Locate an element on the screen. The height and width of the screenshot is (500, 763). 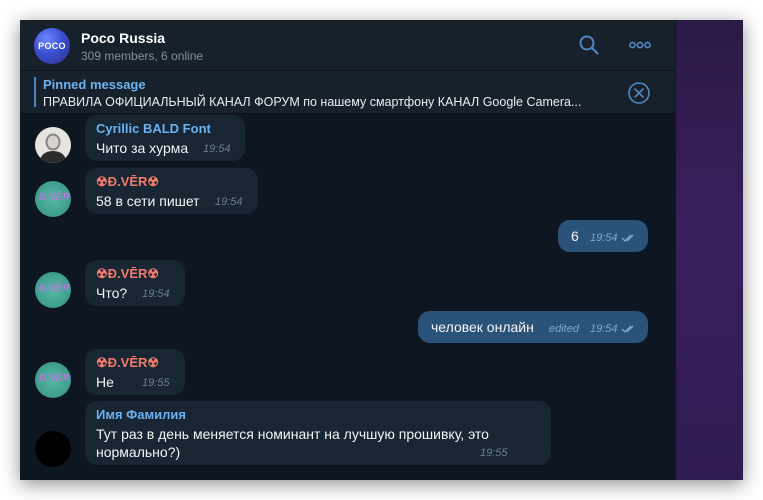
chat-title: Poco Russia is located at coordinates (123, 38).